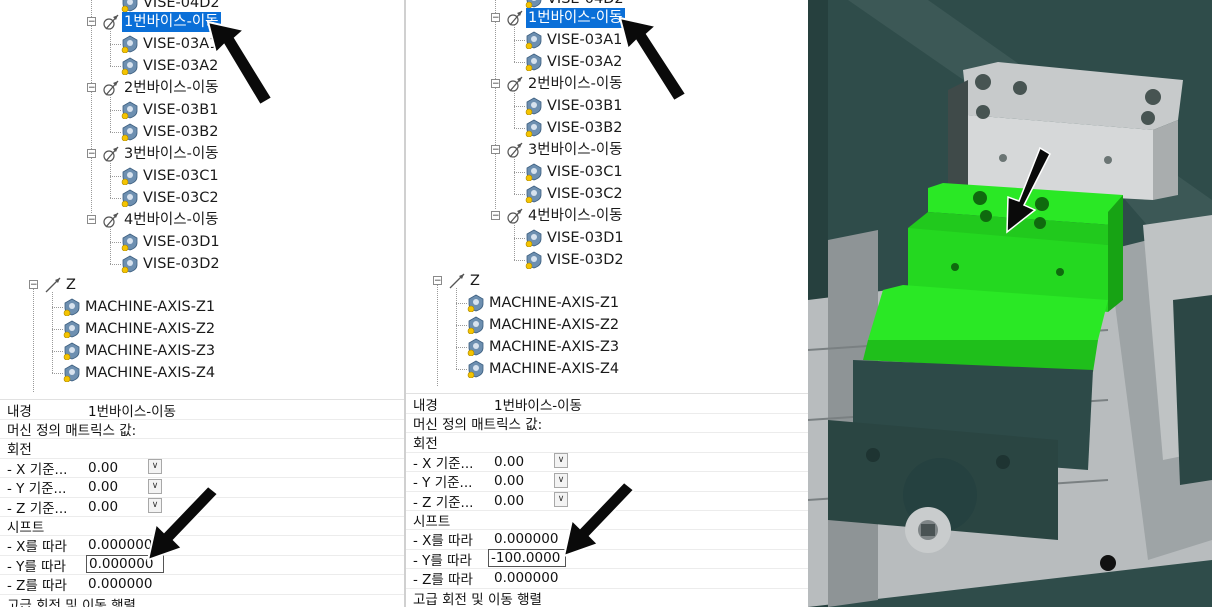  What do you see at coordinates (181, 176) in the screenshot?
I see `tree-node-label: VISE-03C1` at bounding box center [181, 176].